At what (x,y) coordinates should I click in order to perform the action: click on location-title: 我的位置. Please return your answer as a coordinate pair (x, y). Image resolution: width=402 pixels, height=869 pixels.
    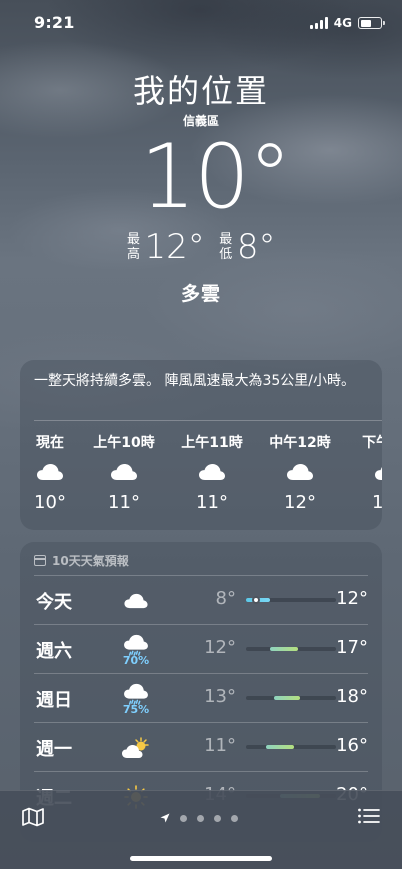
    Looking at the image, I should click on (200, 91).